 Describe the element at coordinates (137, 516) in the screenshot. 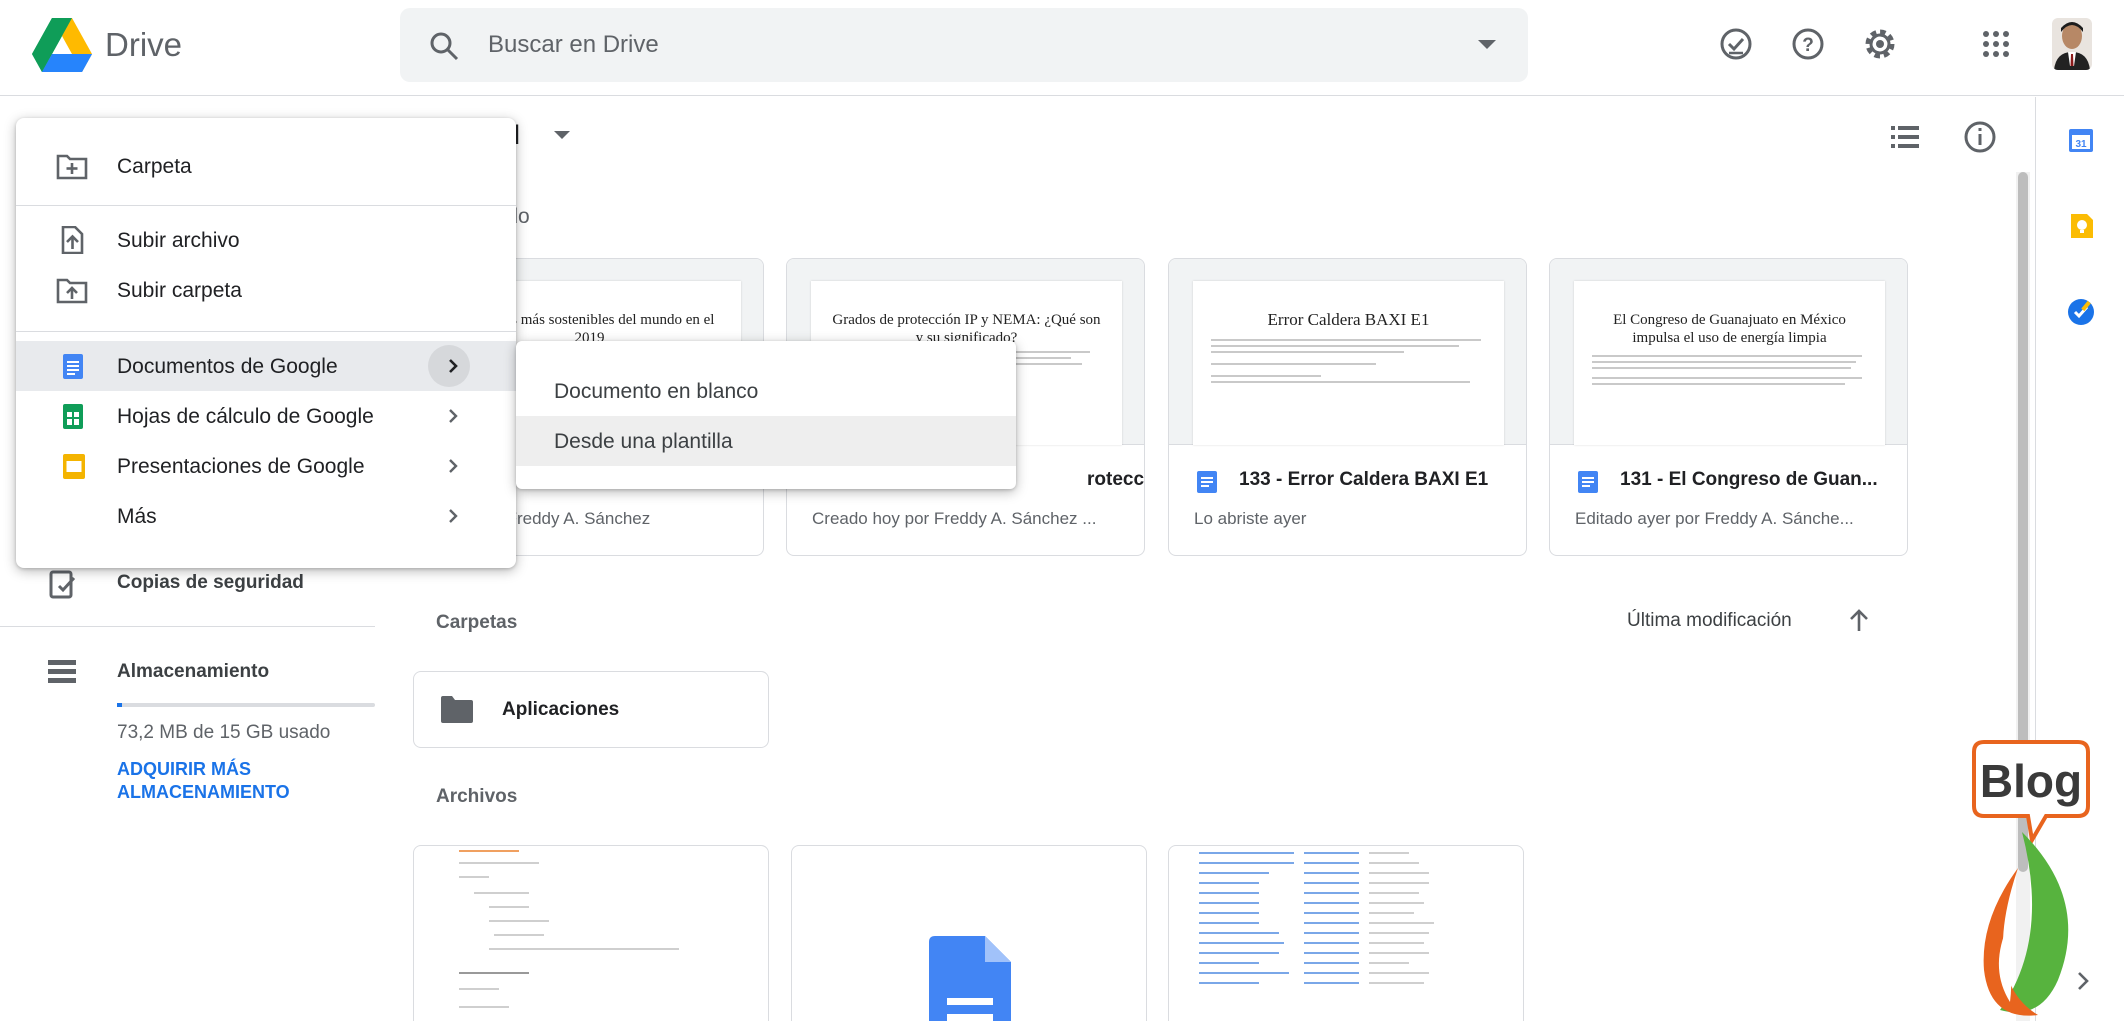

I see `menu-item-label: Más` at that location.